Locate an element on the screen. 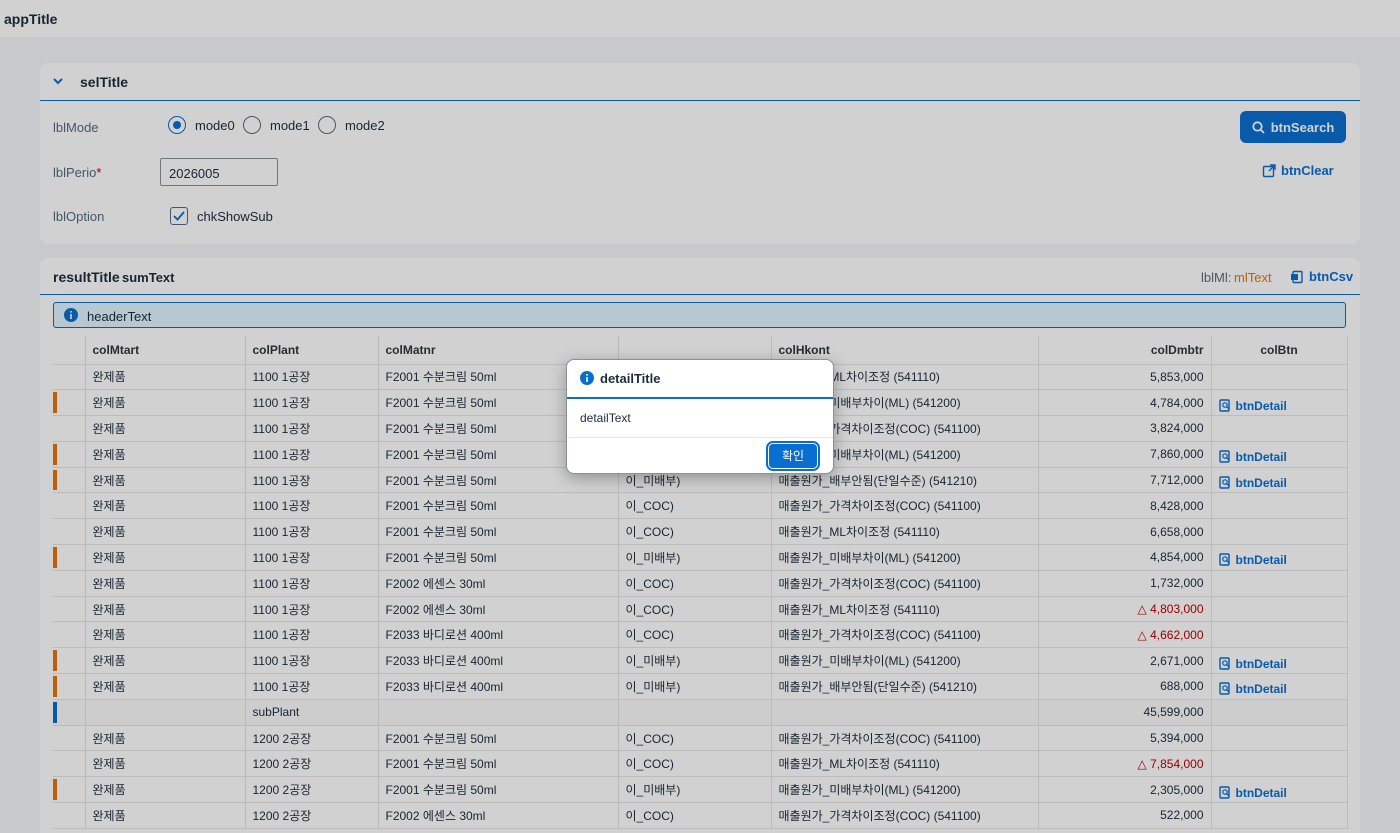 The height and width of the screenshot is (833, 1400). info-icon is located at coordinates (587, 379).